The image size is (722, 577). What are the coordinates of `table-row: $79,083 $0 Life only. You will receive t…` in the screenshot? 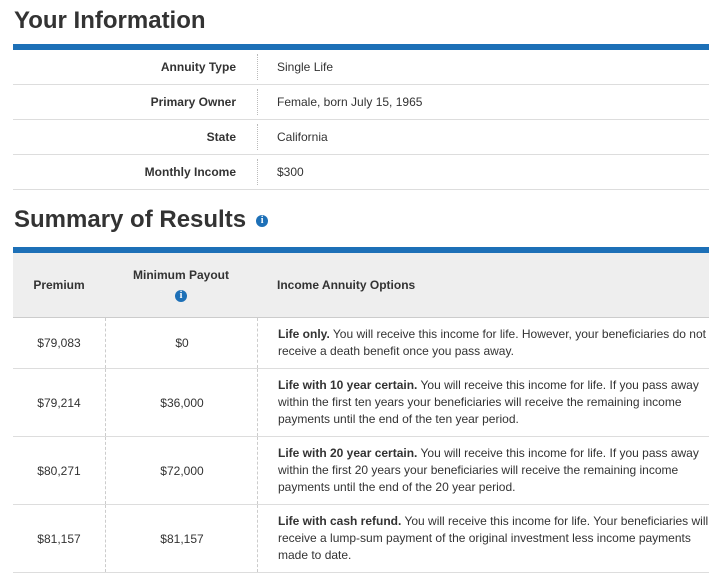 It's located at (361, 343).